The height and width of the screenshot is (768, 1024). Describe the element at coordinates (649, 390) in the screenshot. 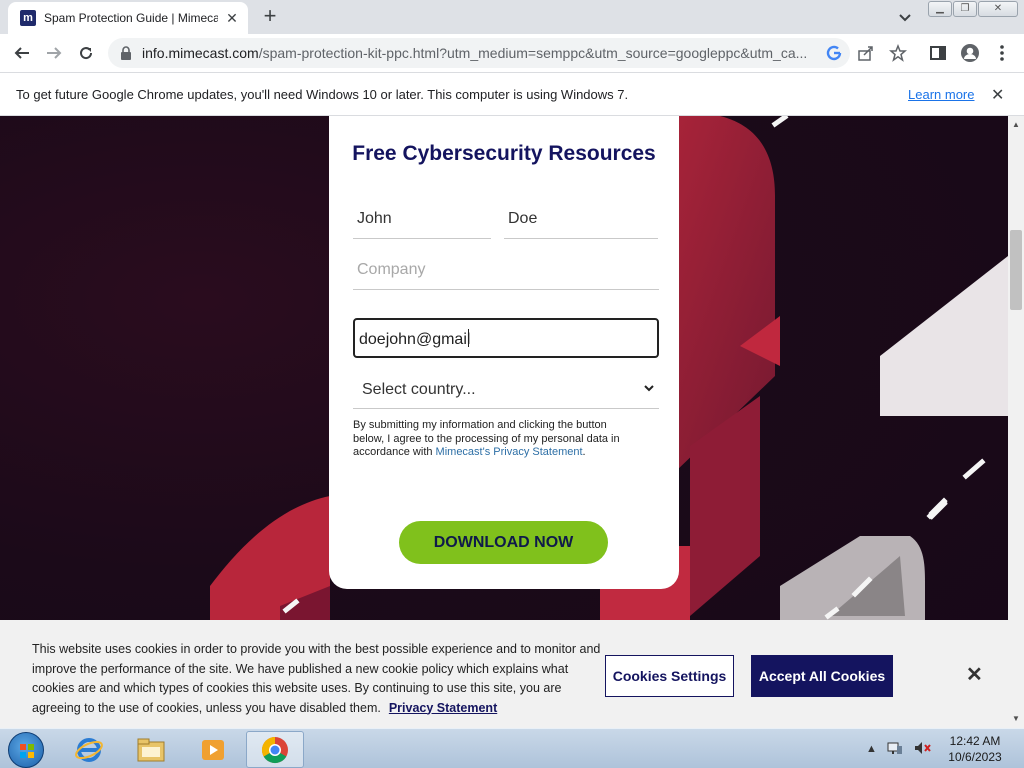

I see `chevron-down-icon` at that location.